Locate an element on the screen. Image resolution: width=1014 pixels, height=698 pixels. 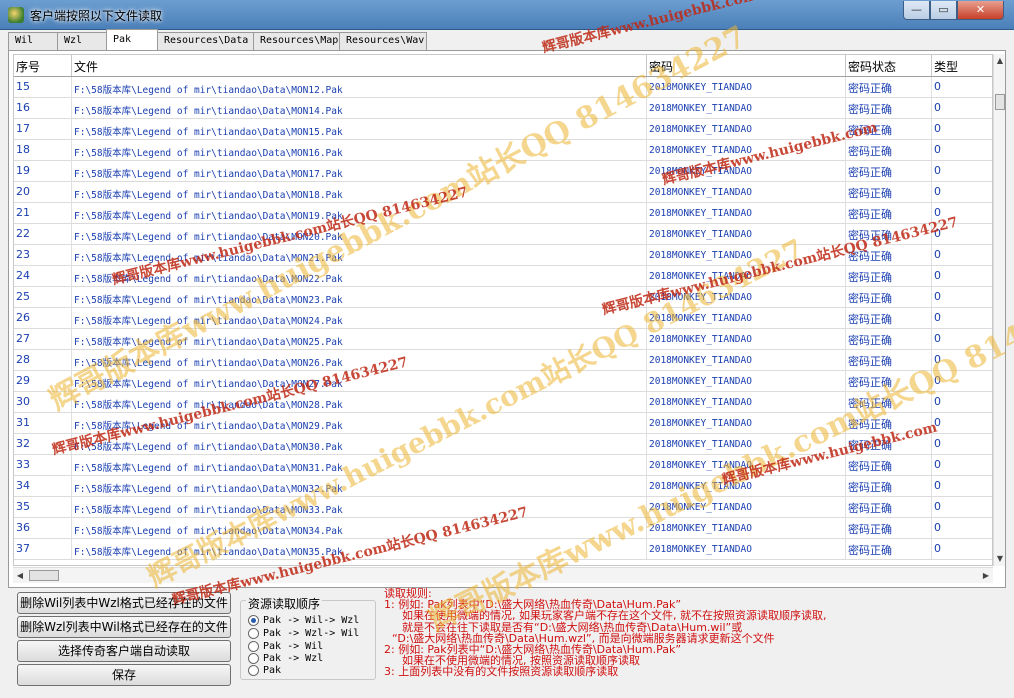
scroll-right-icon: ▶ is located at coordinates (986, 575).